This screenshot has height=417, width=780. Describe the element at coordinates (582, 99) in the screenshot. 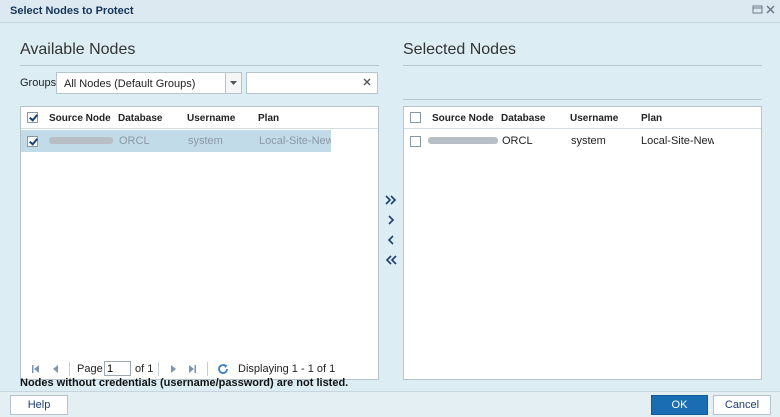

I see `selected-divider-lower` at that location.